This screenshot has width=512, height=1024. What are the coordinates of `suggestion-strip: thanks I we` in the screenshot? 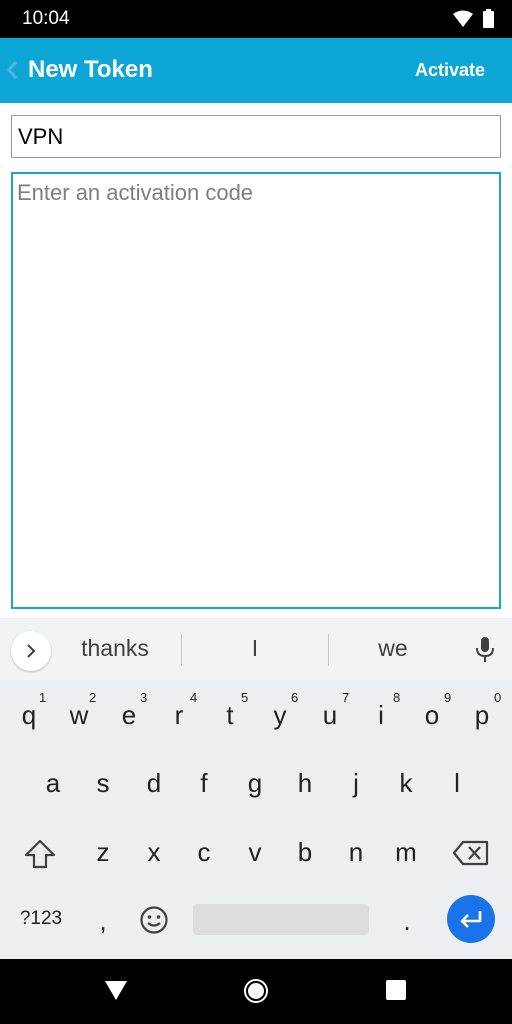 It's located at (256, 649).